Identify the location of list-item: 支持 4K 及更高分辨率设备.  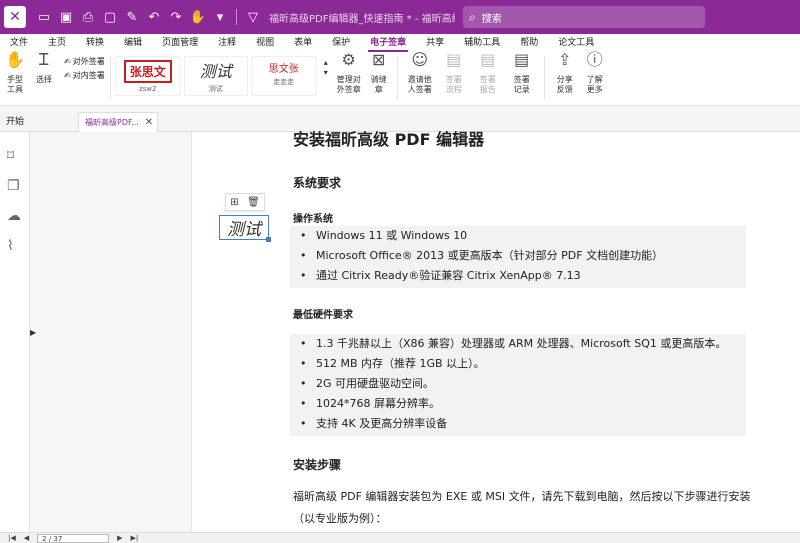
(518, 424).